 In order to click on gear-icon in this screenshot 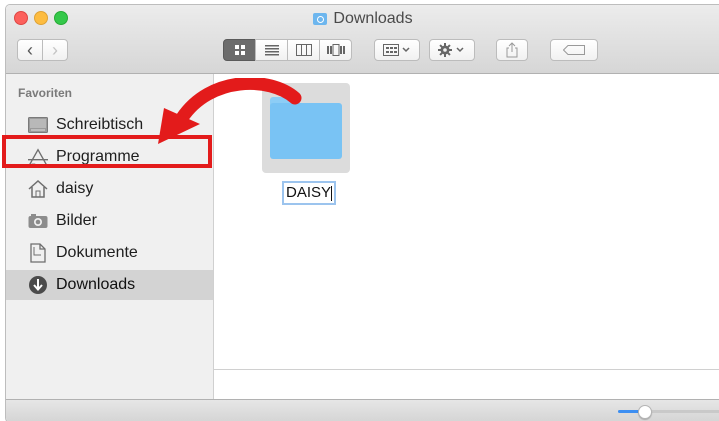, I will do `click(451, 50)`.